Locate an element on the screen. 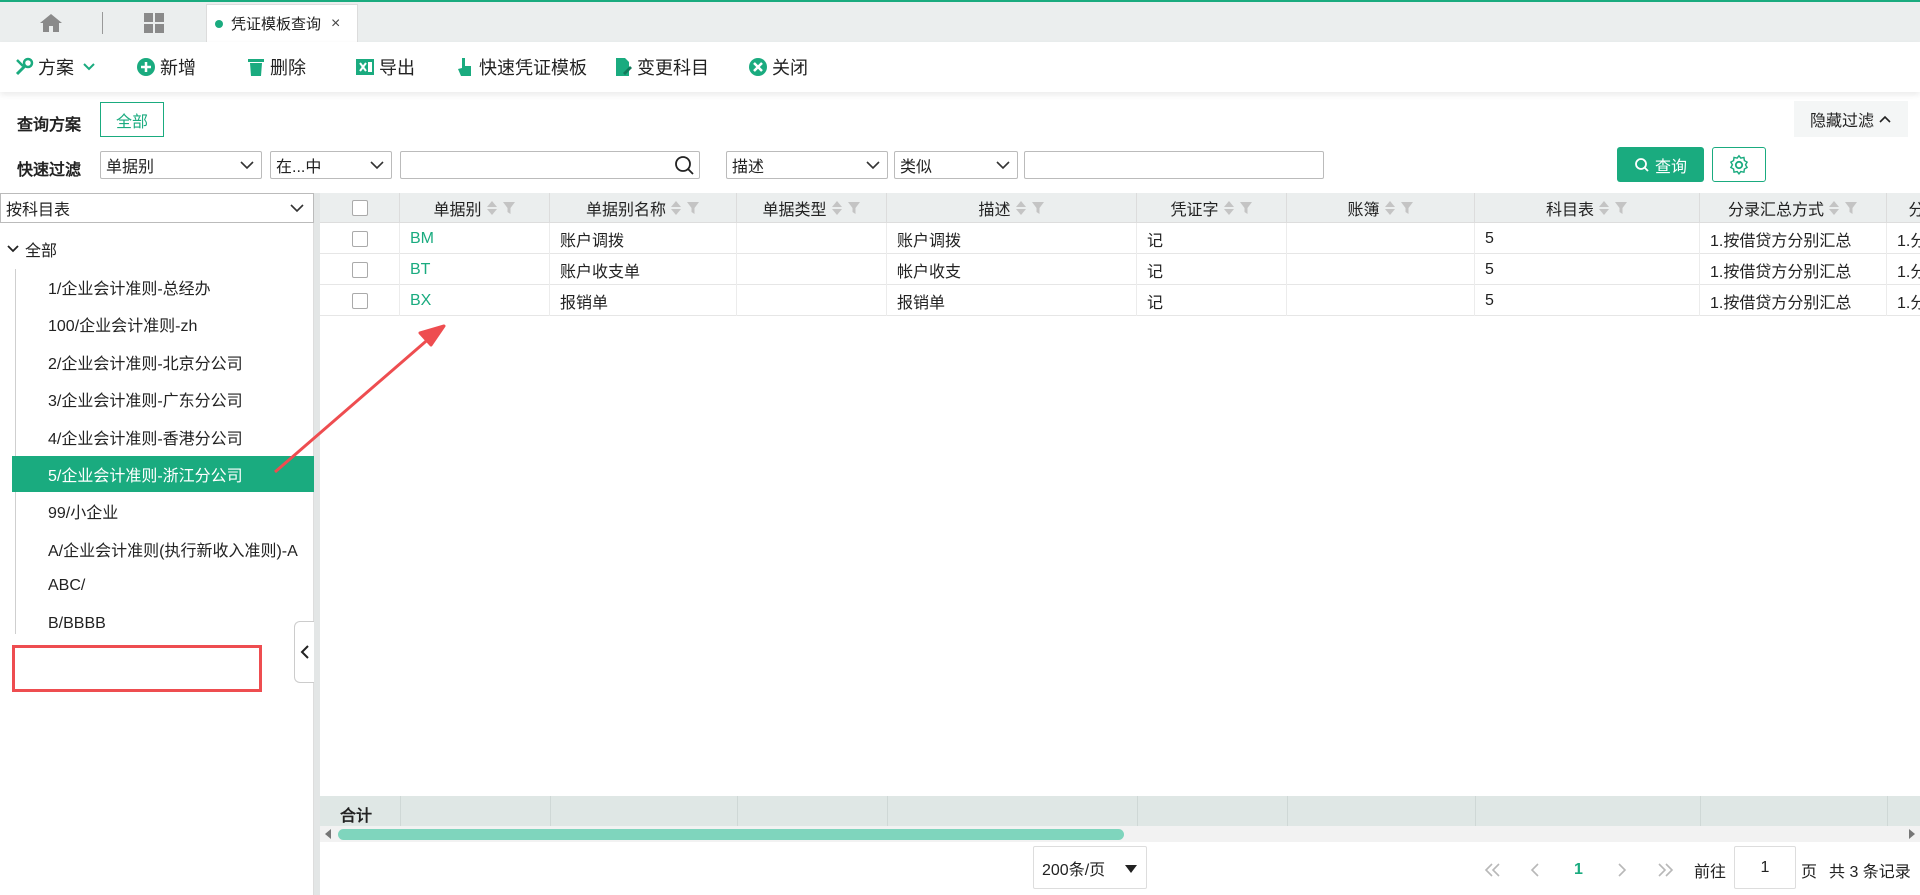  tree-item: 100/企业会计准则-zh is located at coordinates (163, 324).